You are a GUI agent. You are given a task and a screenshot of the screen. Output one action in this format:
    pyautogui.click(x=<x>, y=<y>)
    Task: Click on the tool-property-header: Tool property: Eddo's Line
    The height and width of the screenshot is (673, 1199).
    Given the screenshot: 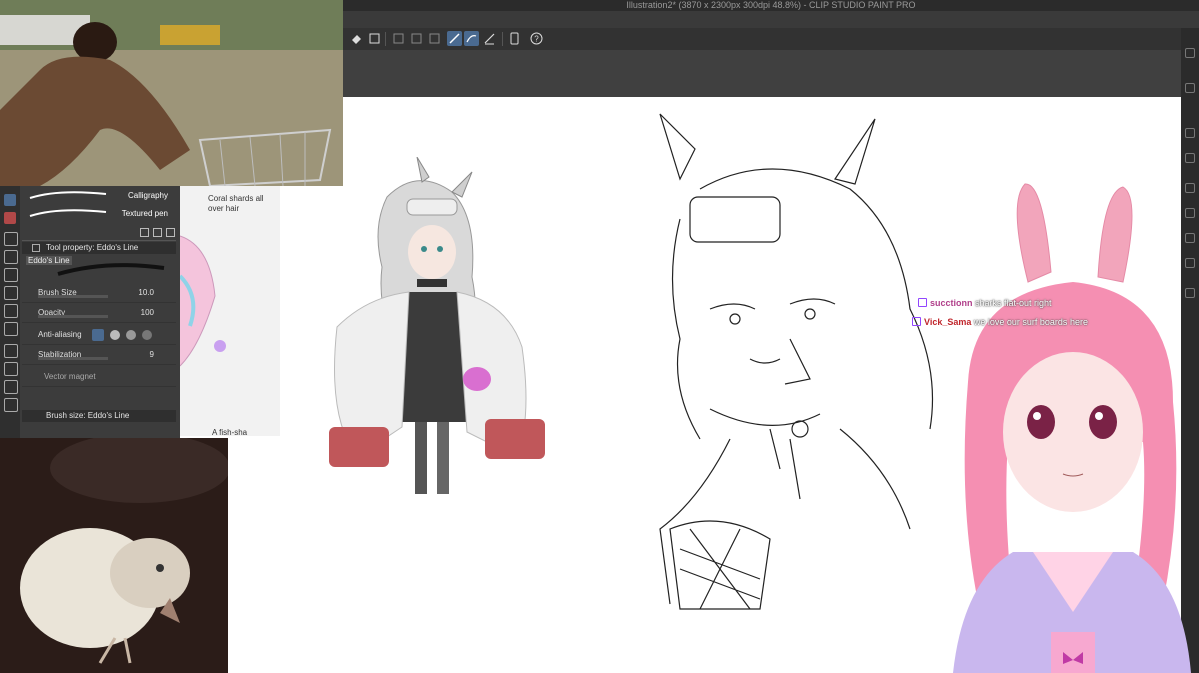 What is the action you would take?
    pyautogui.click(x=99, y=248)
    